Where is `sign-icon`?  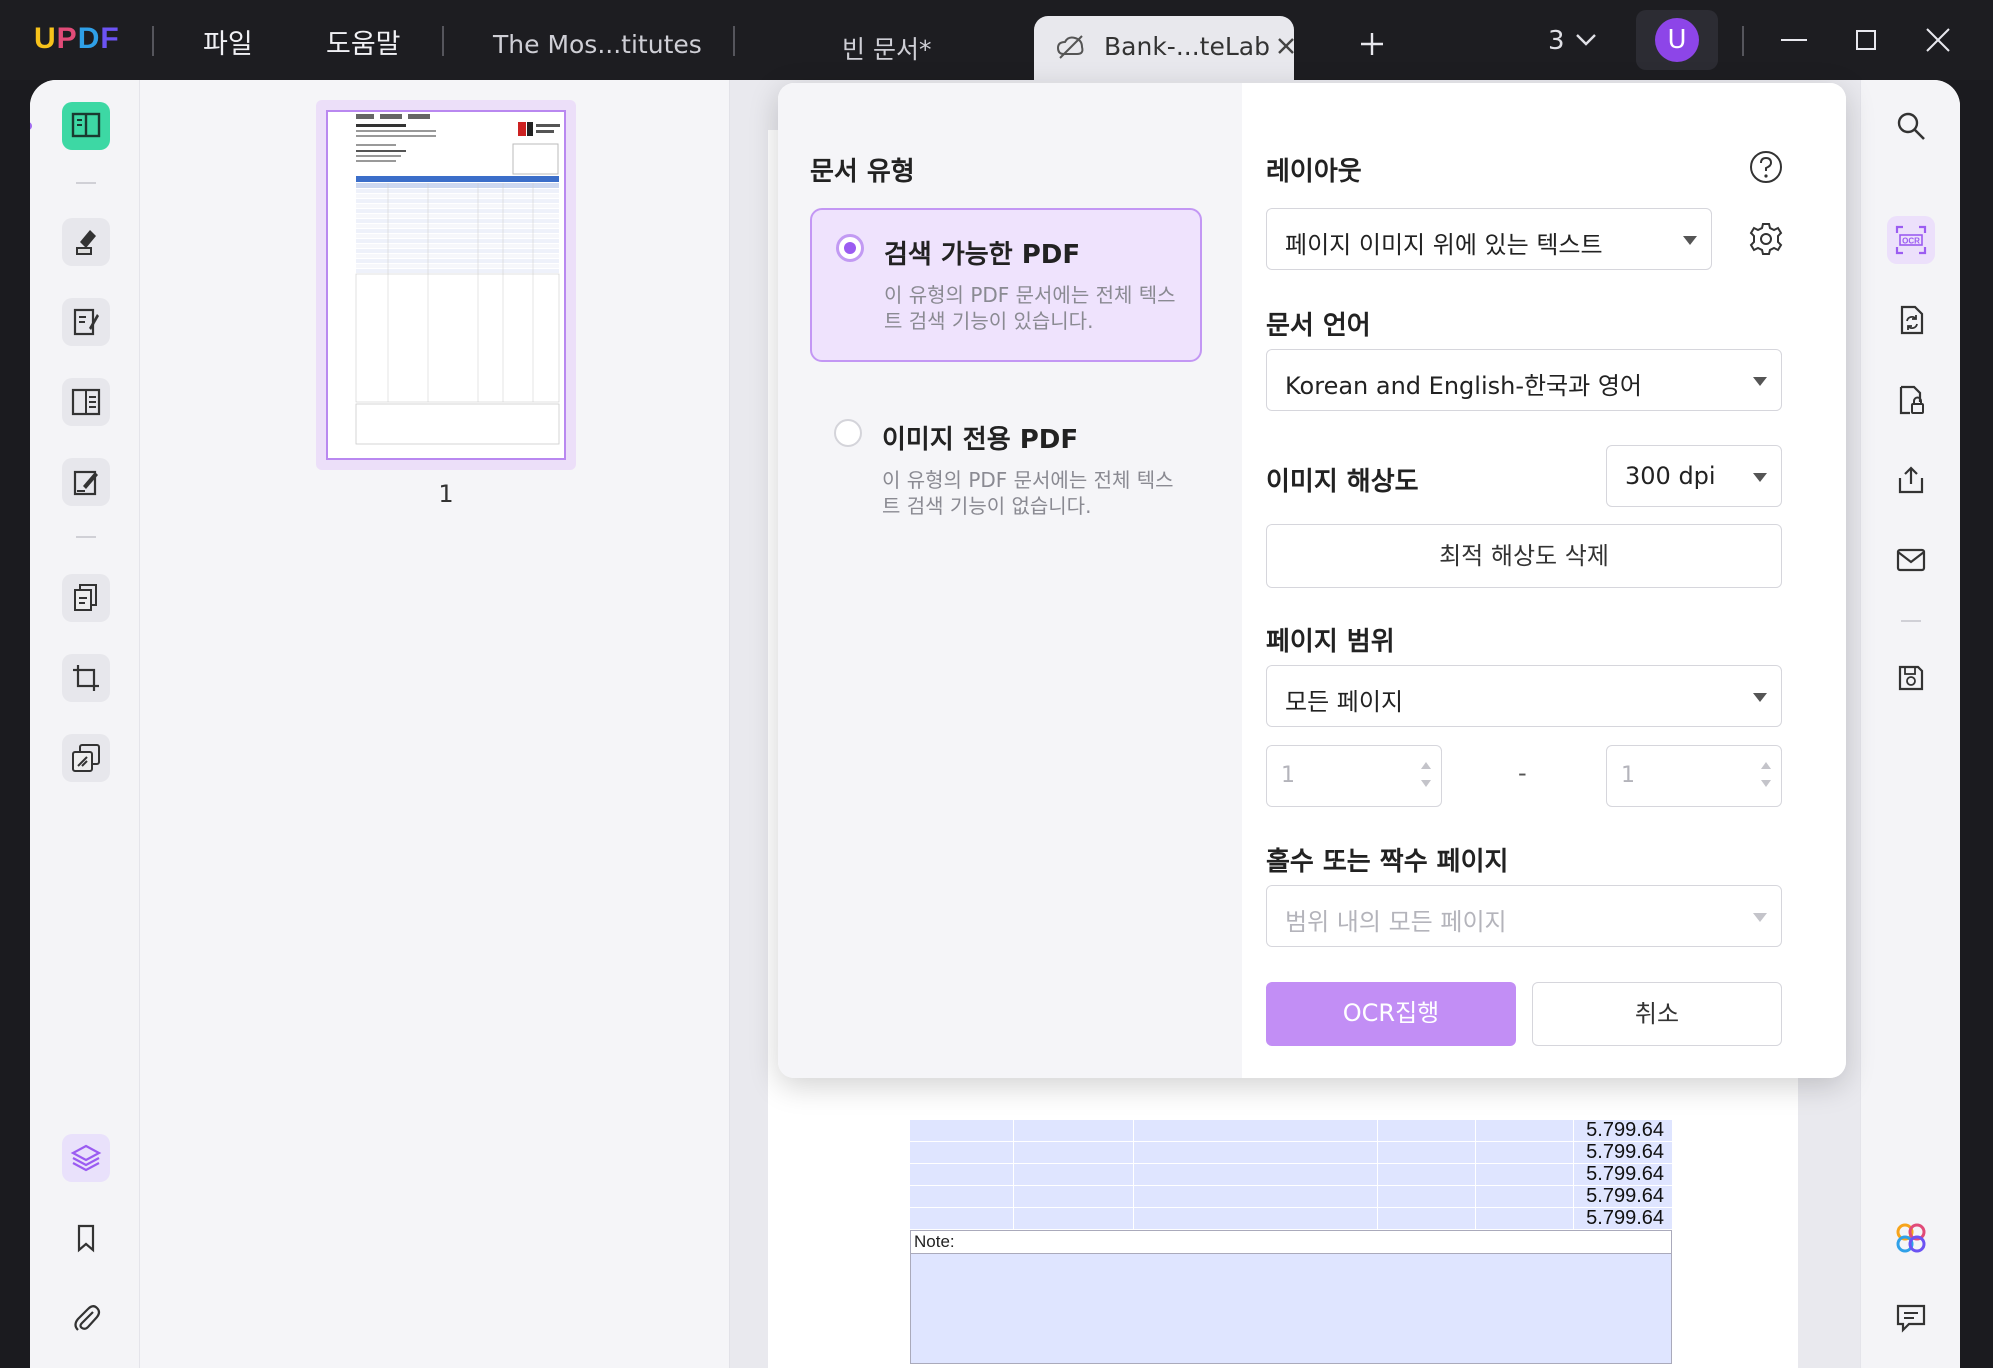
sign-icon is located at coordinates (85, 483).